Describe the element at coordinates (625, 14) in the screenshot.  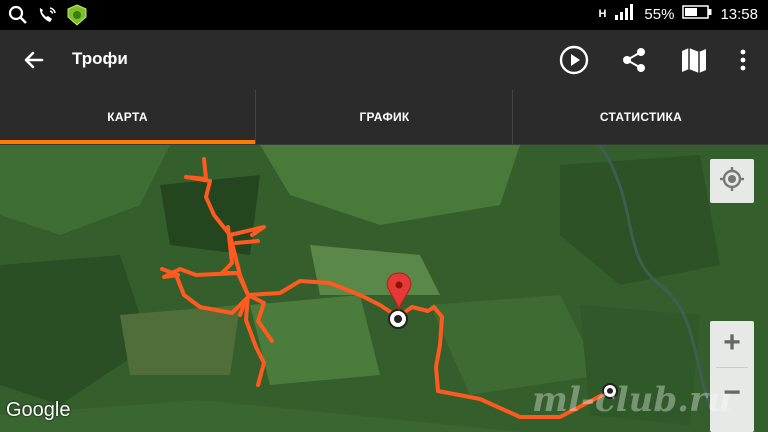
I see `signal-icon` at that location.